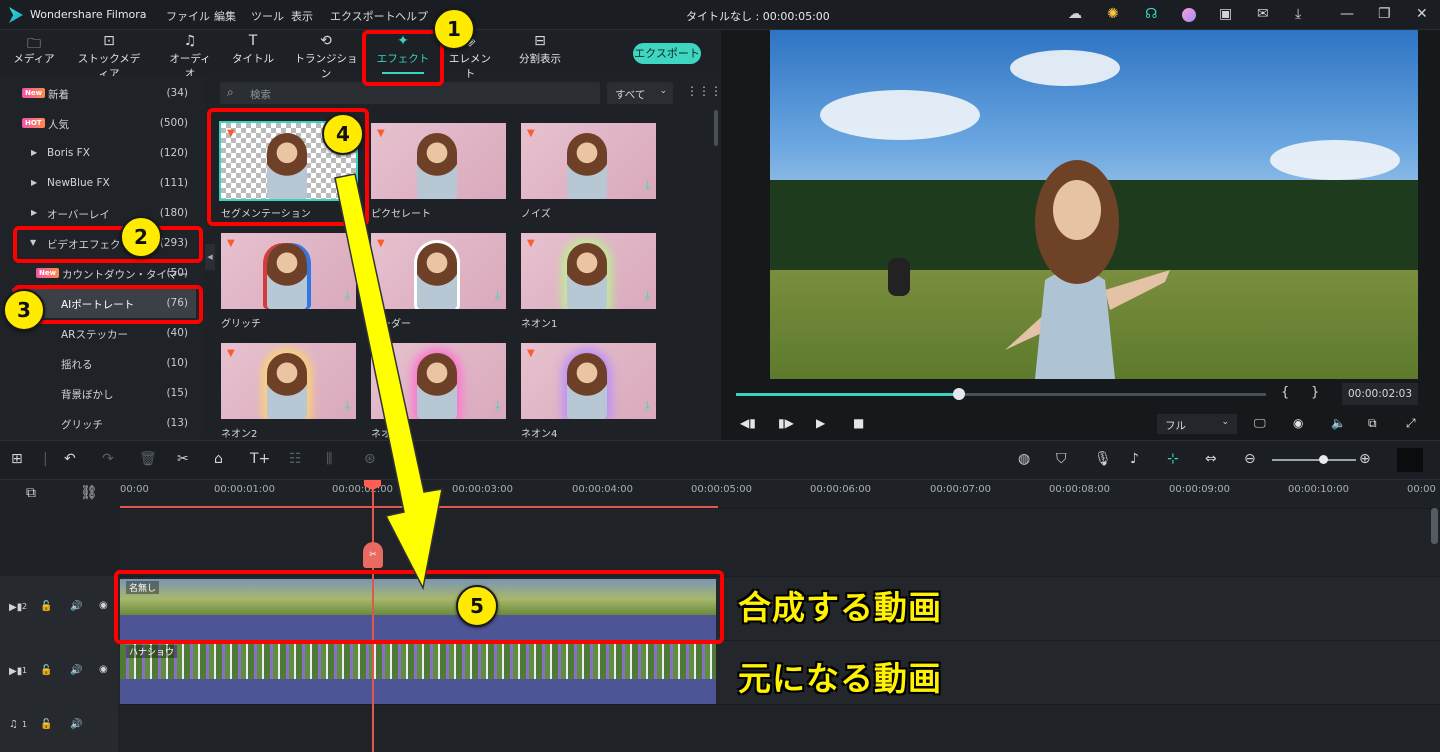 Image resolution: width=1440 pixels, height=752 pixels. I want to click on callout-3: 3, so click(24, 310).